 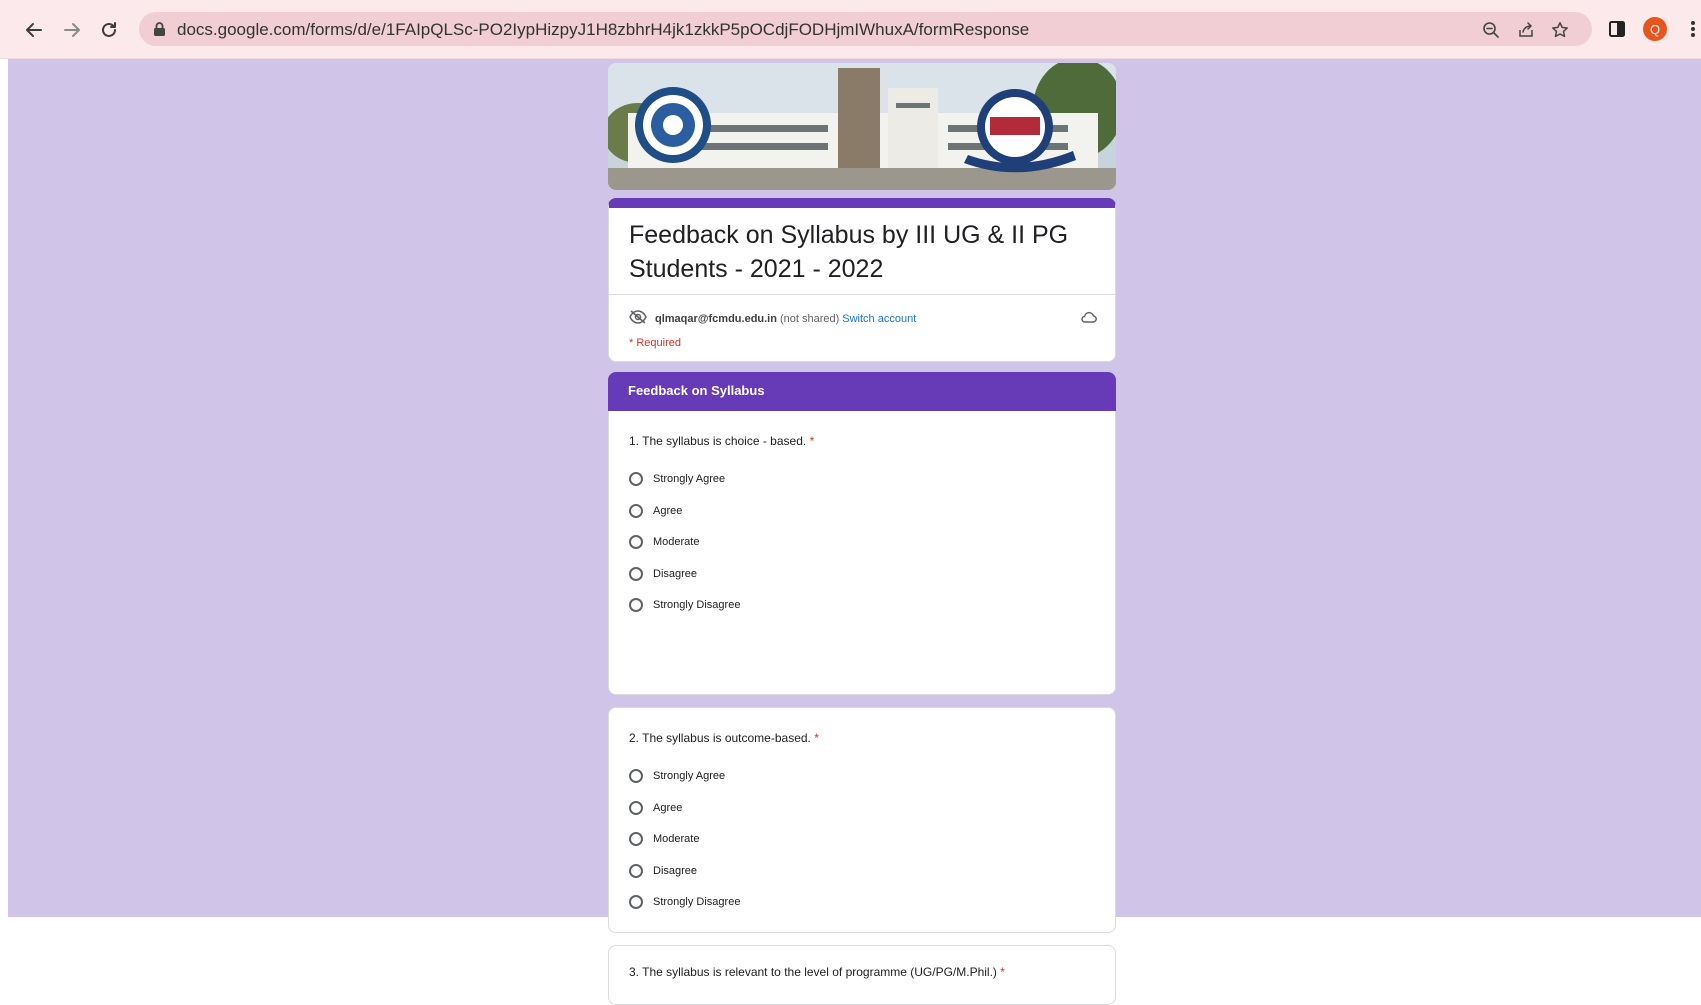 What do you see at coordinates (862, 294) in the screenshot?
I see `divider` at bounding box center [862, 294].